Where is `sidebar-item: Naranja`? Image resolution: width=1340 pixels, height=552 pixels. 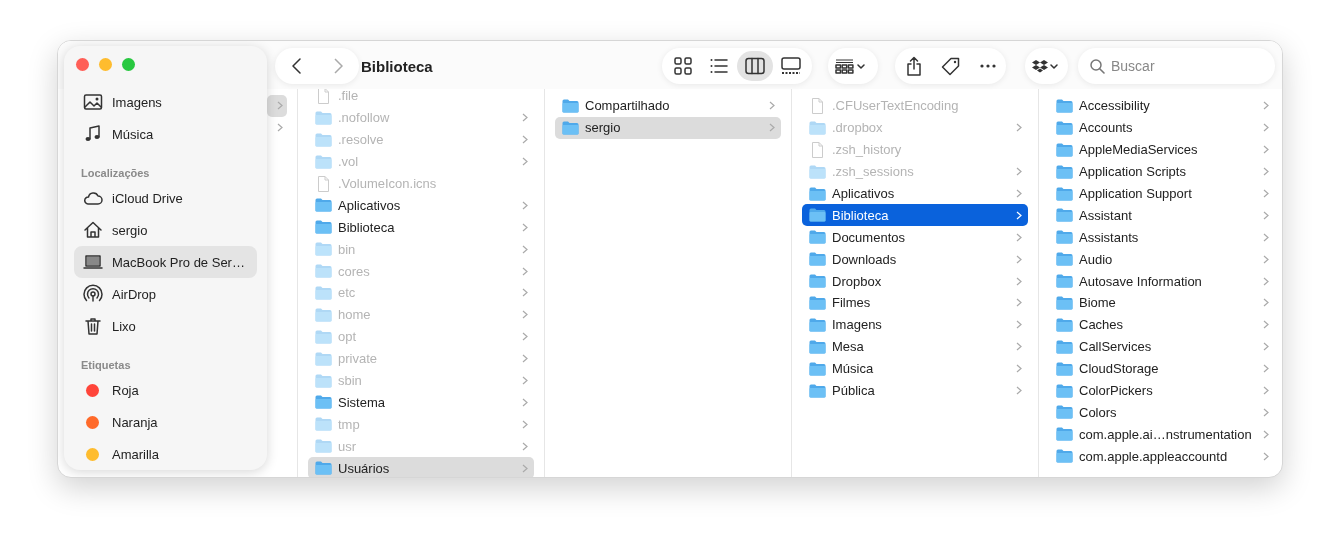
sidebar-item: Naranja is located at coordinates (165, 422).